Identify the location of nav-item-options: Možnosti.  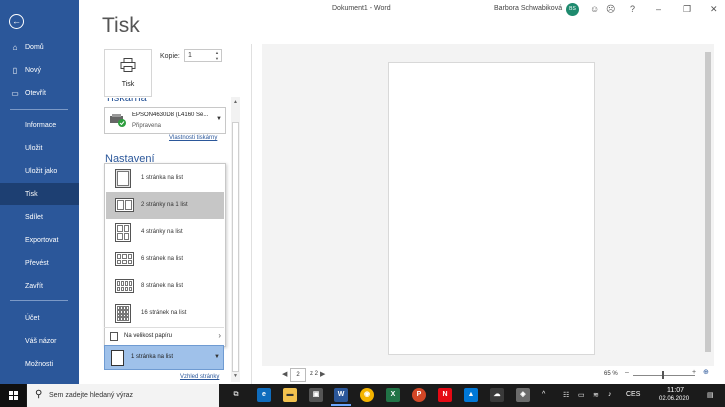
(39, 364).